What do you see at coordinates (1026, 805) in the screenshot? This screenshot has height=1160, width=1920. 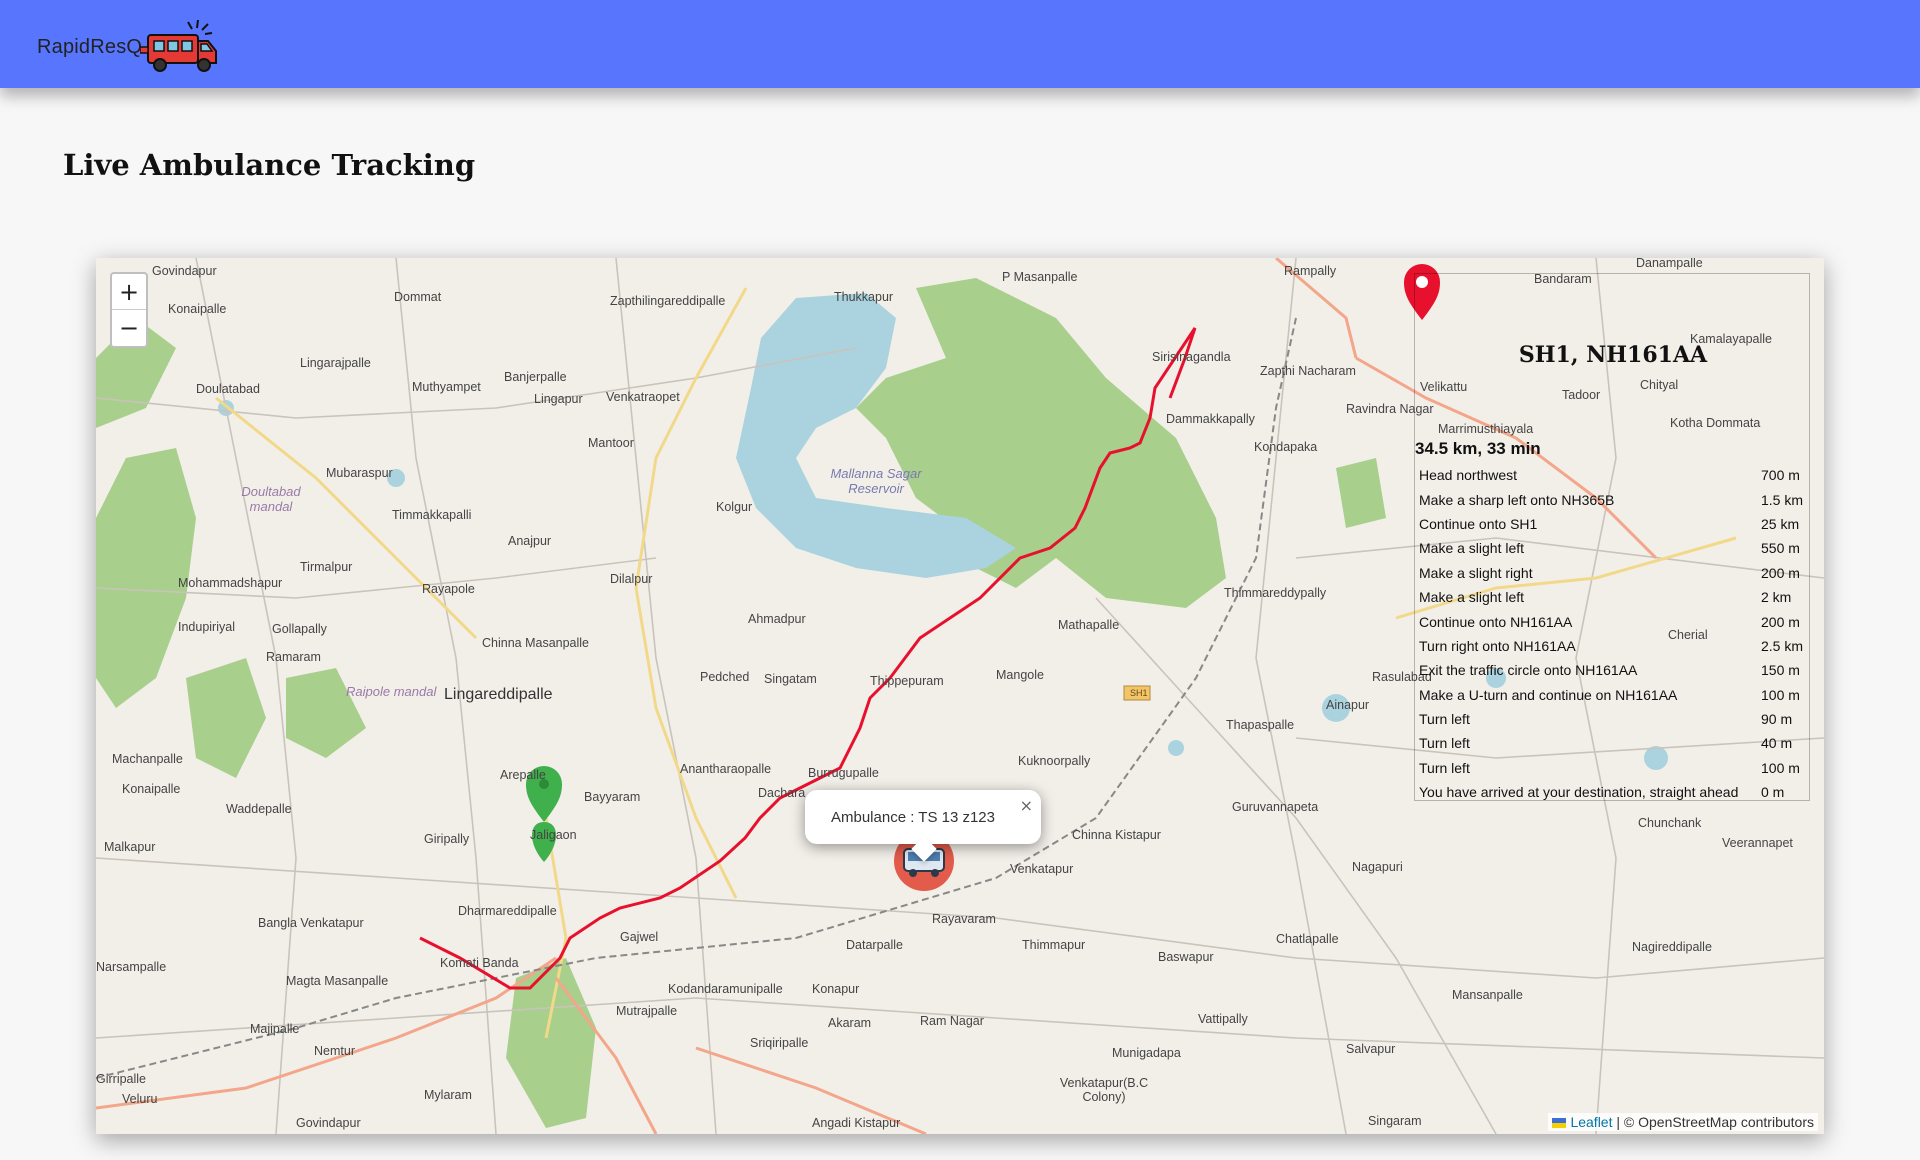 I see `popup-close-button: ×` at bounding box center [1026, 805].